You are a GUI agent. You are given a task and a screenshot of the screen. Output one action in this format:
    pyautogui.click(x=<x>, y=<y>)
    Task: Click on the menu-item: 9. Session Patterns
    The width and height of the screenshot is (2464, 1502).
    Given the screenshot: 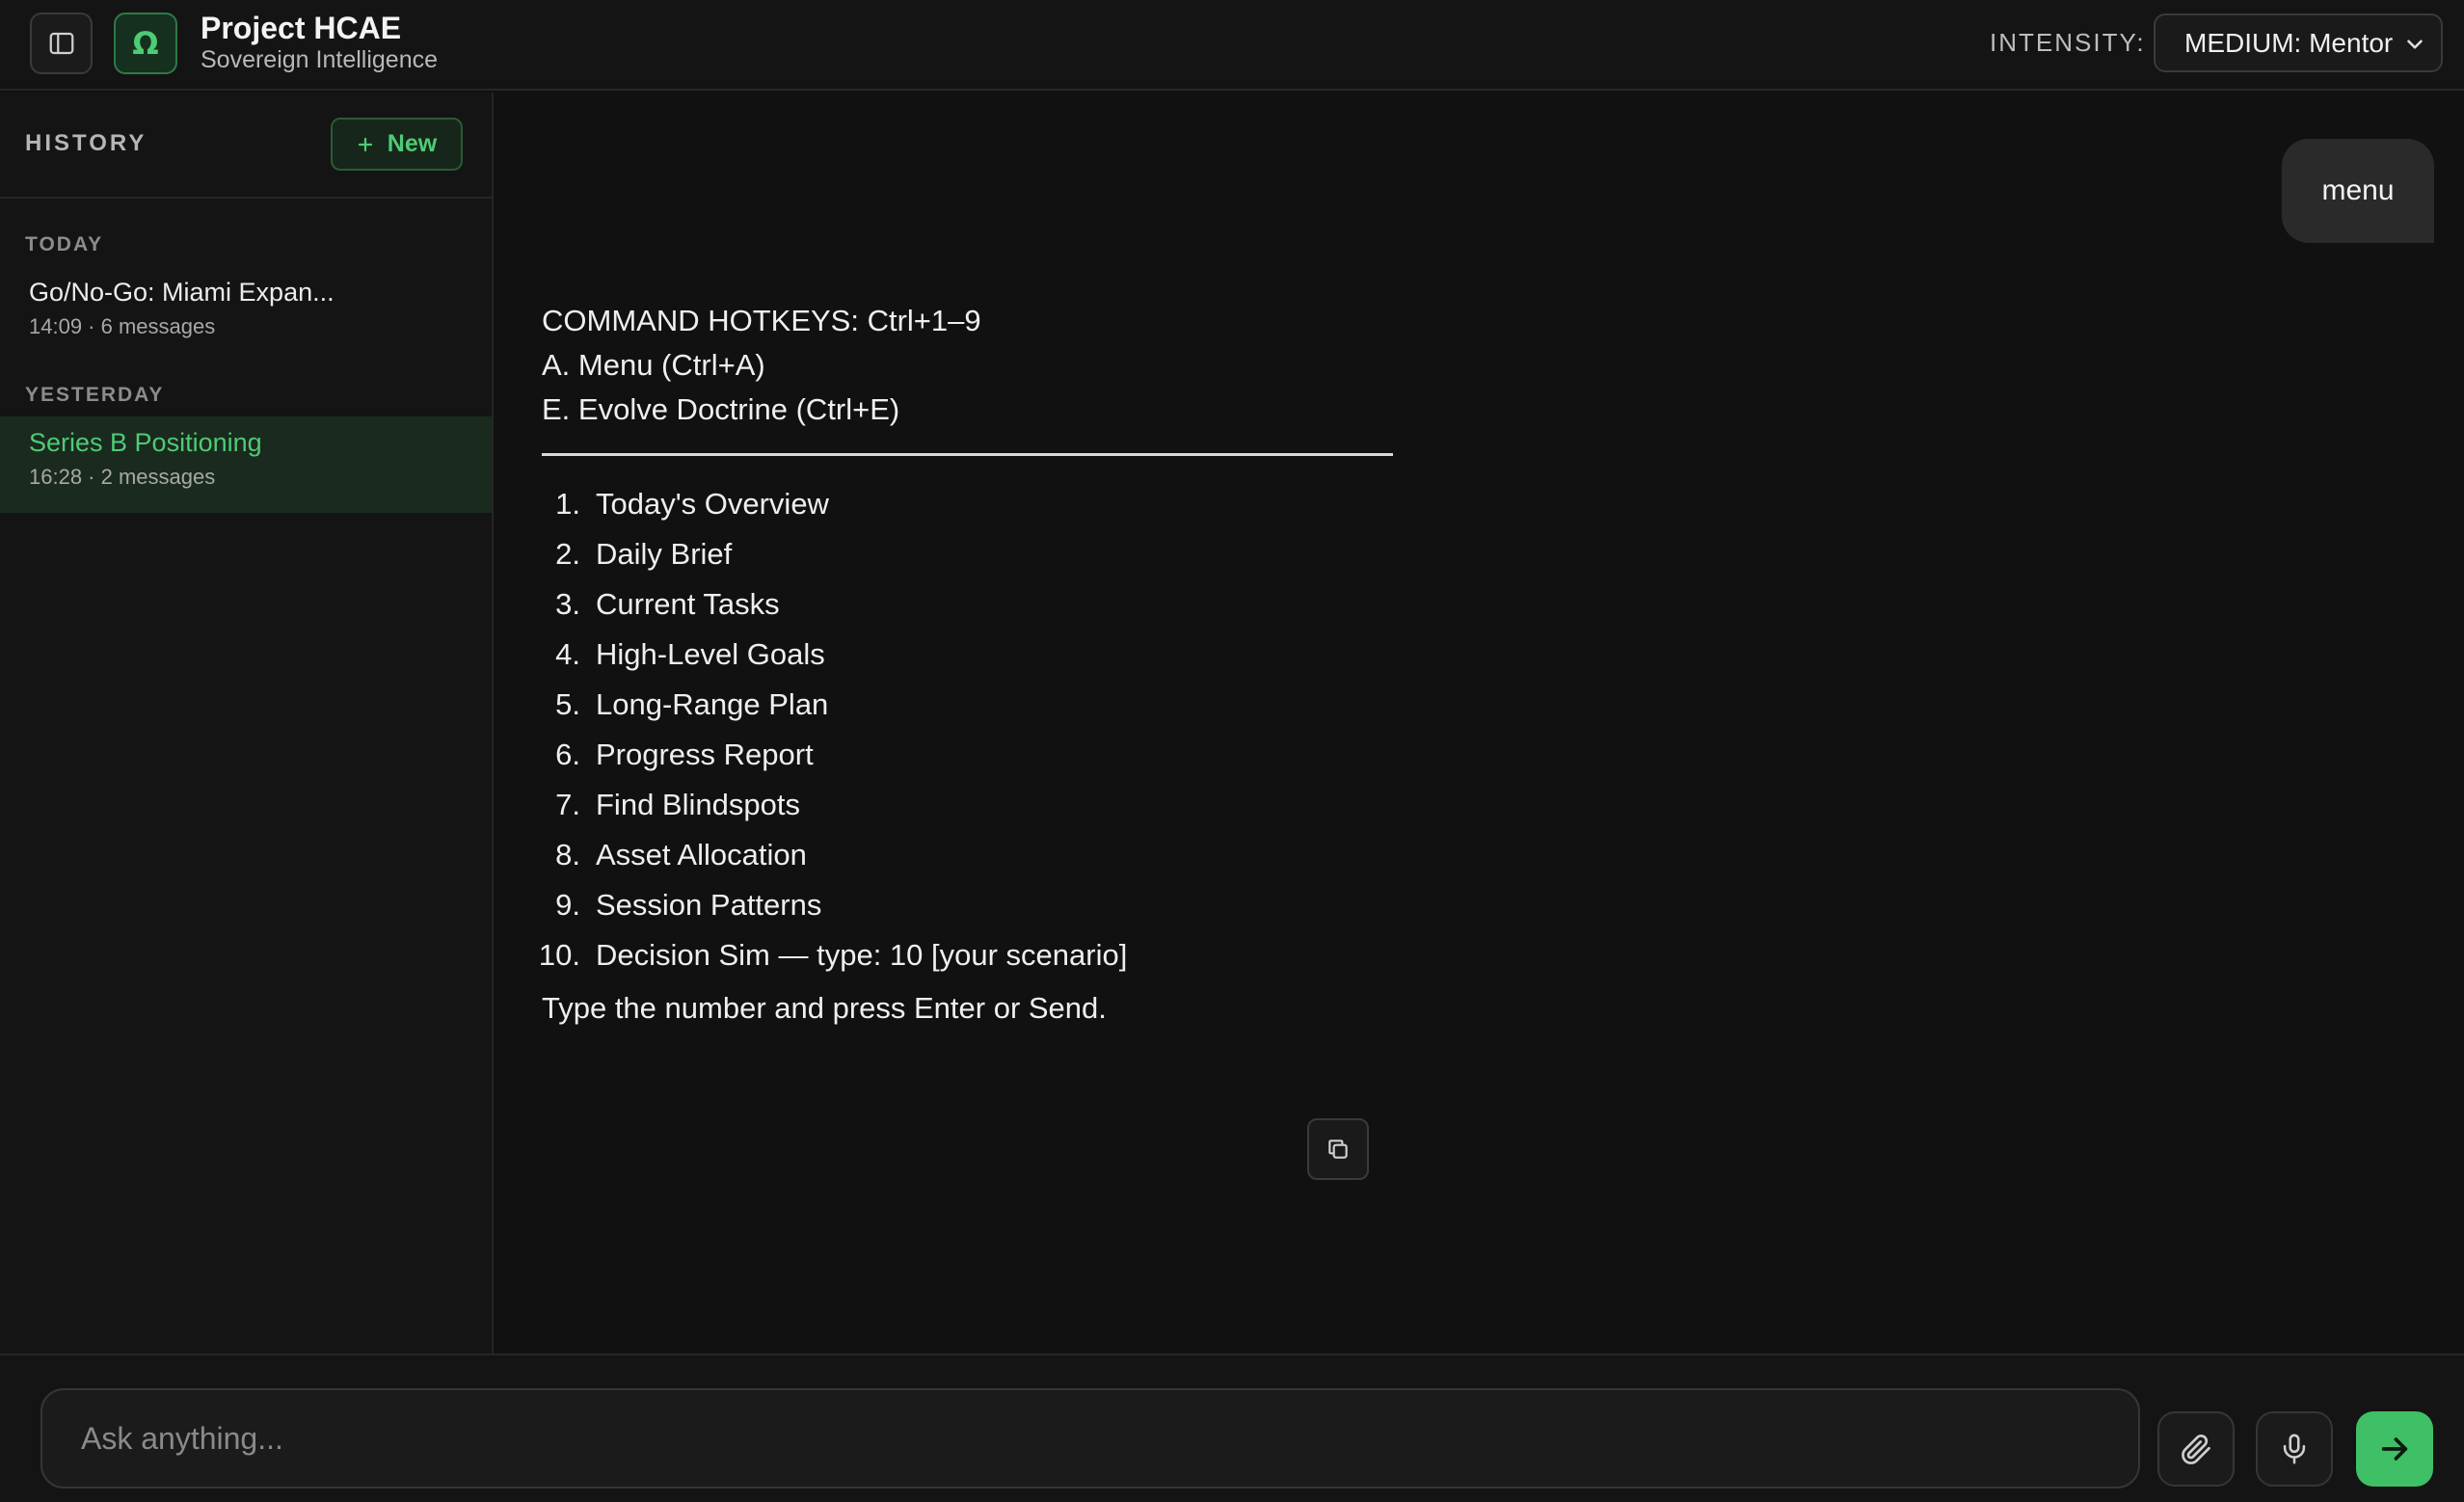 What is the action you would take?
    pyautogui.click(x=1217, y=905)
    